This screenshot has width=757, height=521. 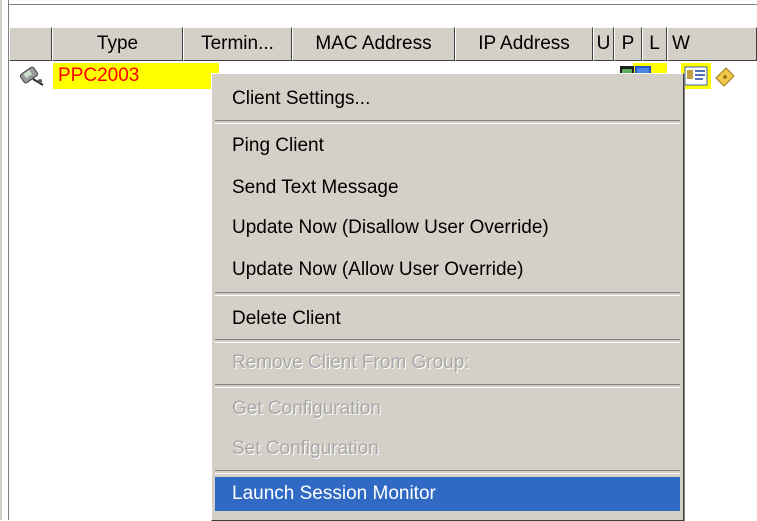 What do you see at coordinates (136, 76) in the screenshot?
I see `row-type-cell: PPC2003` at bounding box center [136, 76].